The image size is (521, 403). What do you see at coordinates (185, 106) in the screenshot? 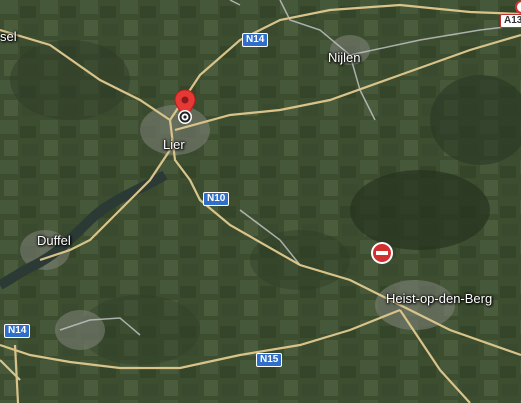
I see `location-pin-icon` at bounding box center [185, 106].